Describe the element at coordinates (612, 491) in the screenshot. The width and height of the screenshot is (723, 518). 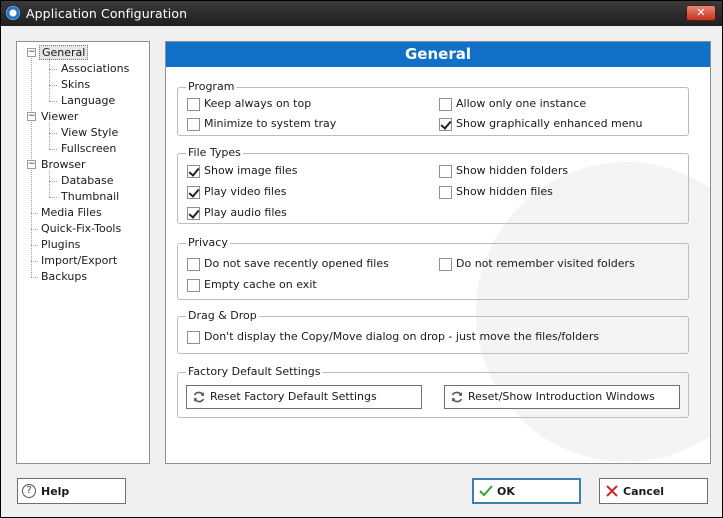
I see `cancel-x-icon` at that location.